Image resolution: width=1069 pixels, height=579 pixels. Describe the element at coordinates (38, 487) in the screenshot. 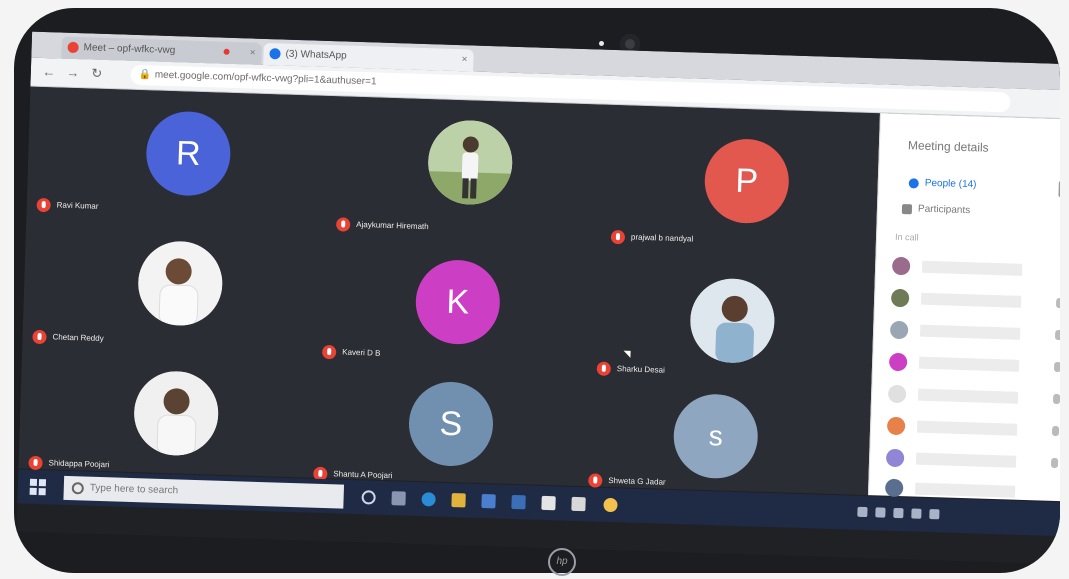

I see `windows-start-icon` at that location.